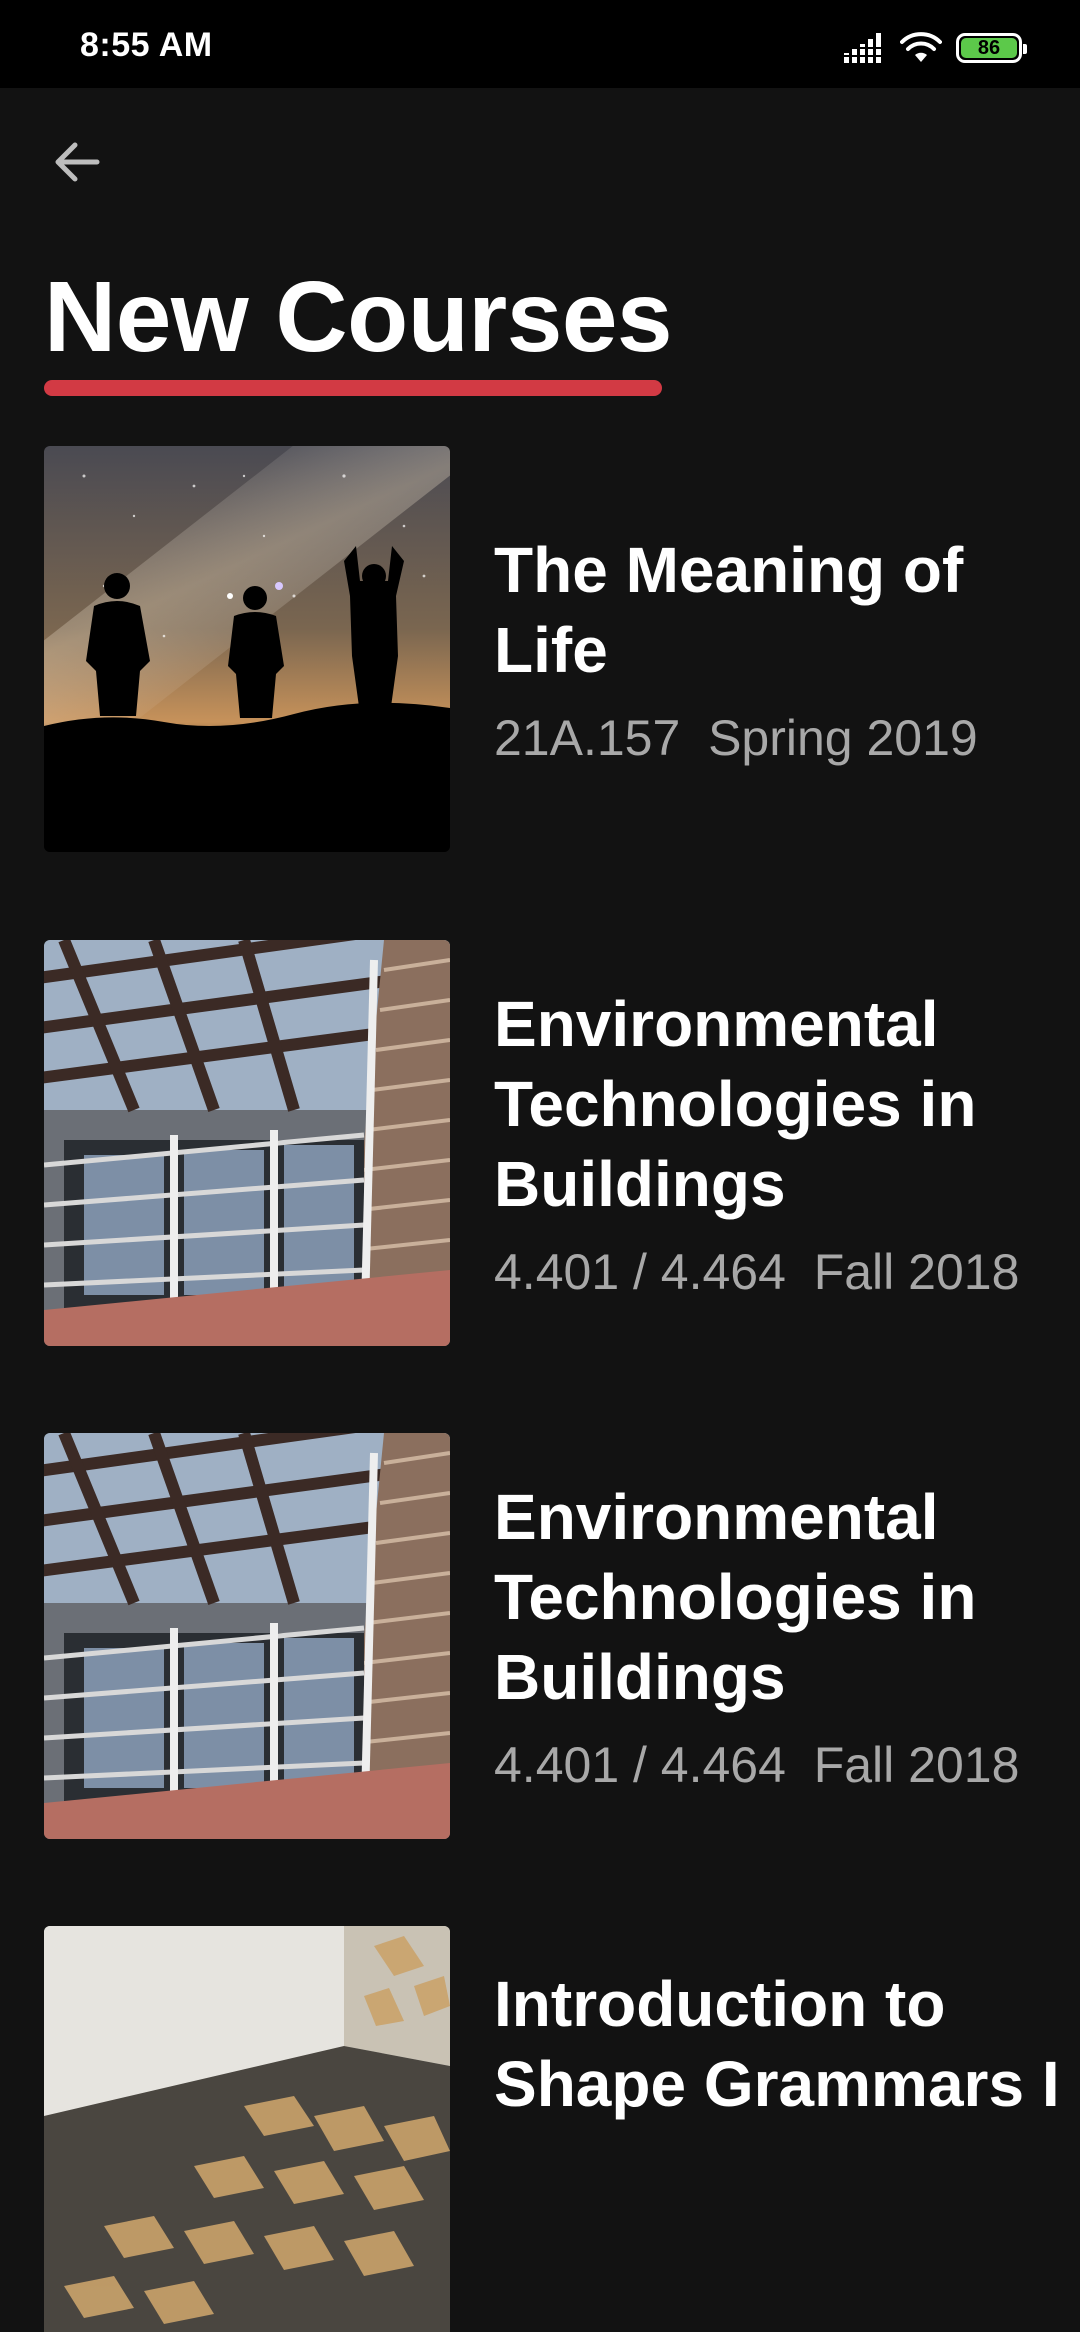 This screenshot has width=1080, height=2332. Describe the element at coordinates (146, 45) in the screenshot. I see `status-time: 8:55 AM` at that location.